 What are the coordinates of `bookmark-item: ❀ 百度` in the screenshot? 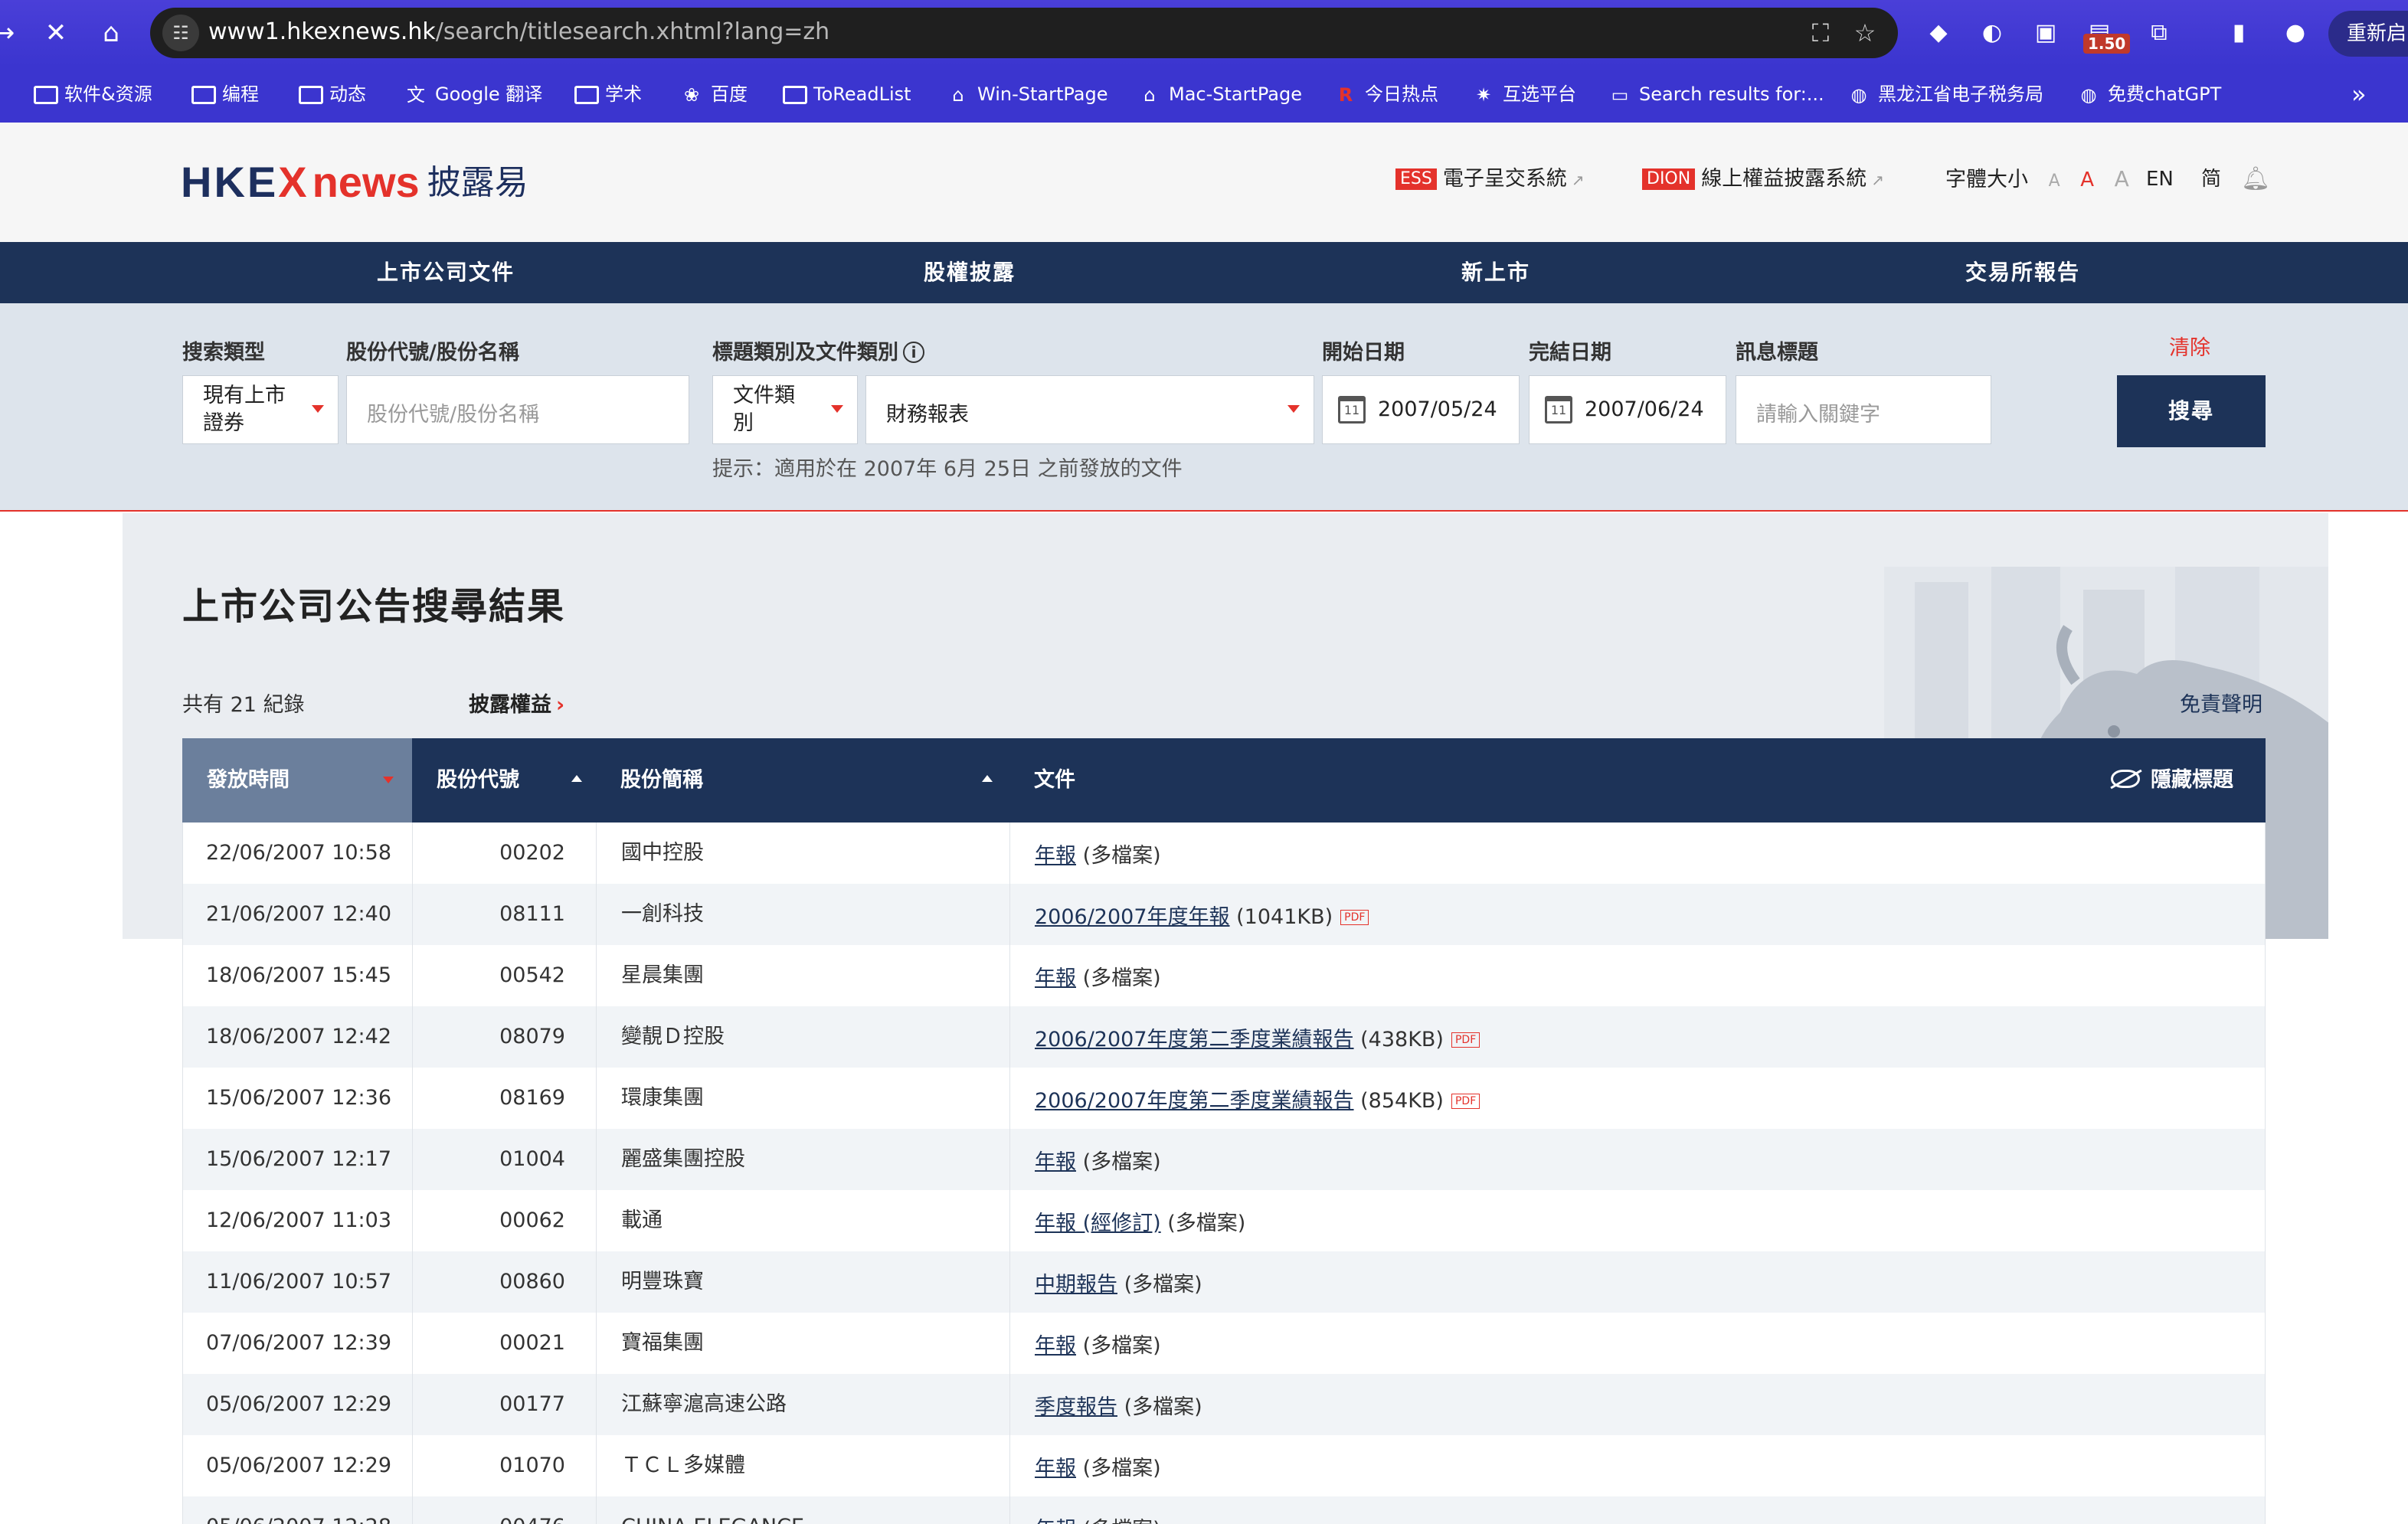 It's located at (713, 94).